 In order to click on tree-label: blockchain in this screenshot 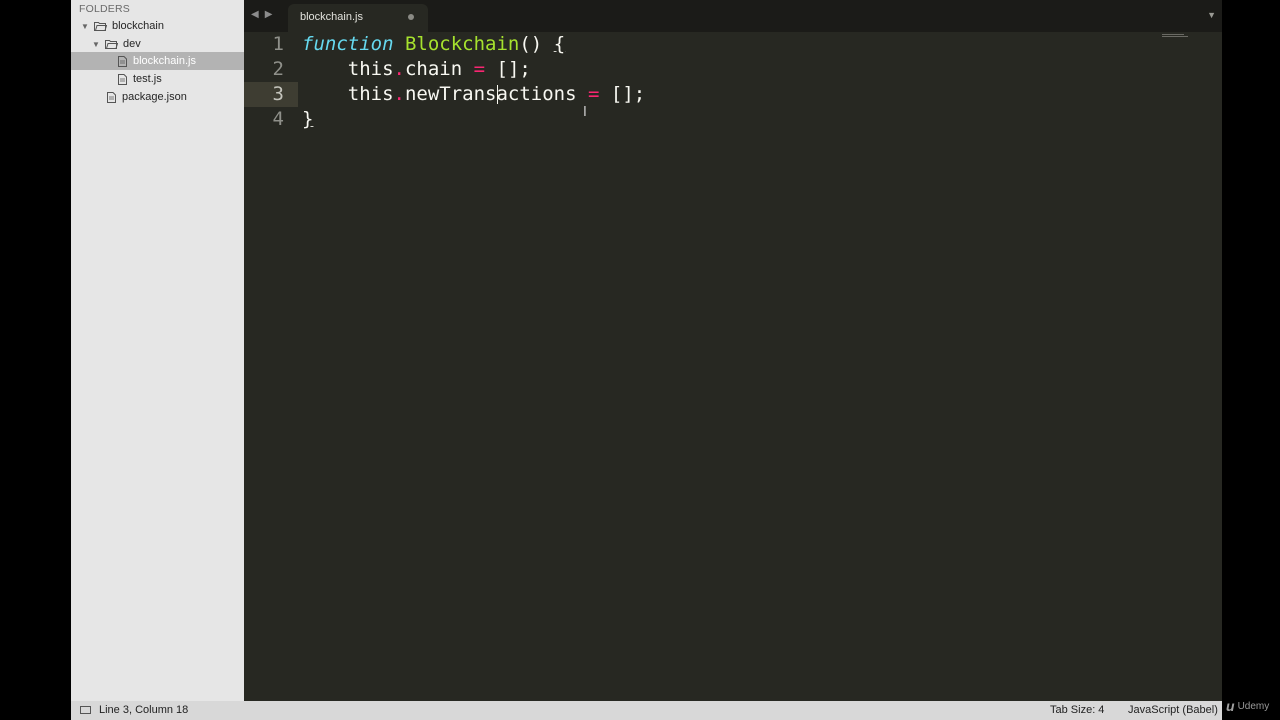, I will do `click(138, 26)`.